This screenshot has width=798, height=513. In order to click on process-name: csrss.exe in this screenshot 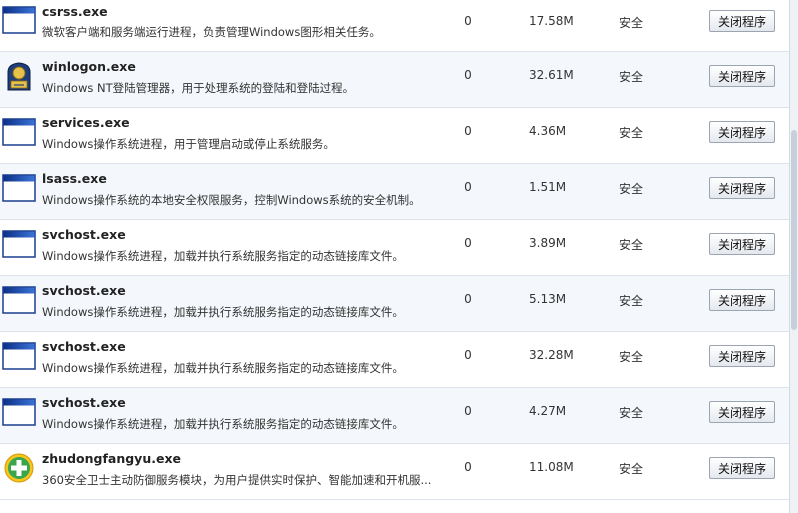, I will do `click(75, 11)`.